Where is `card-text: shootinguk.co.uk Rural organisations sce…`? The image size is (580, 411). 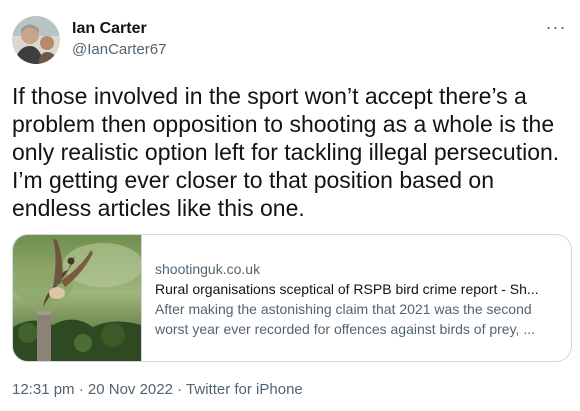
card-text: shootinguk.co.uk Rural organisations sce… is located at coordinates (358, 299).